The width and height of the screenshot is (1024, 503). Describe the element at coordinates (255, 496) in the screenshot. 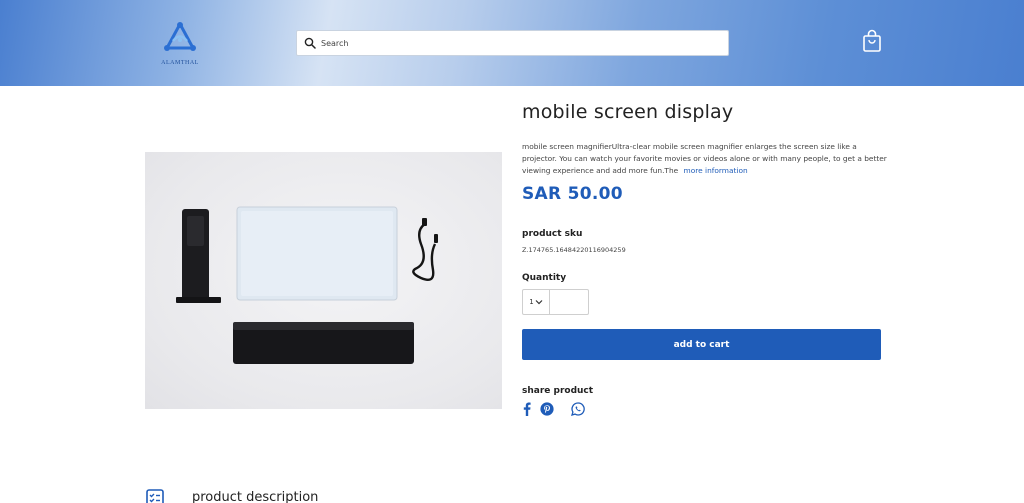

I see `product-description-heading: product description` at that location.